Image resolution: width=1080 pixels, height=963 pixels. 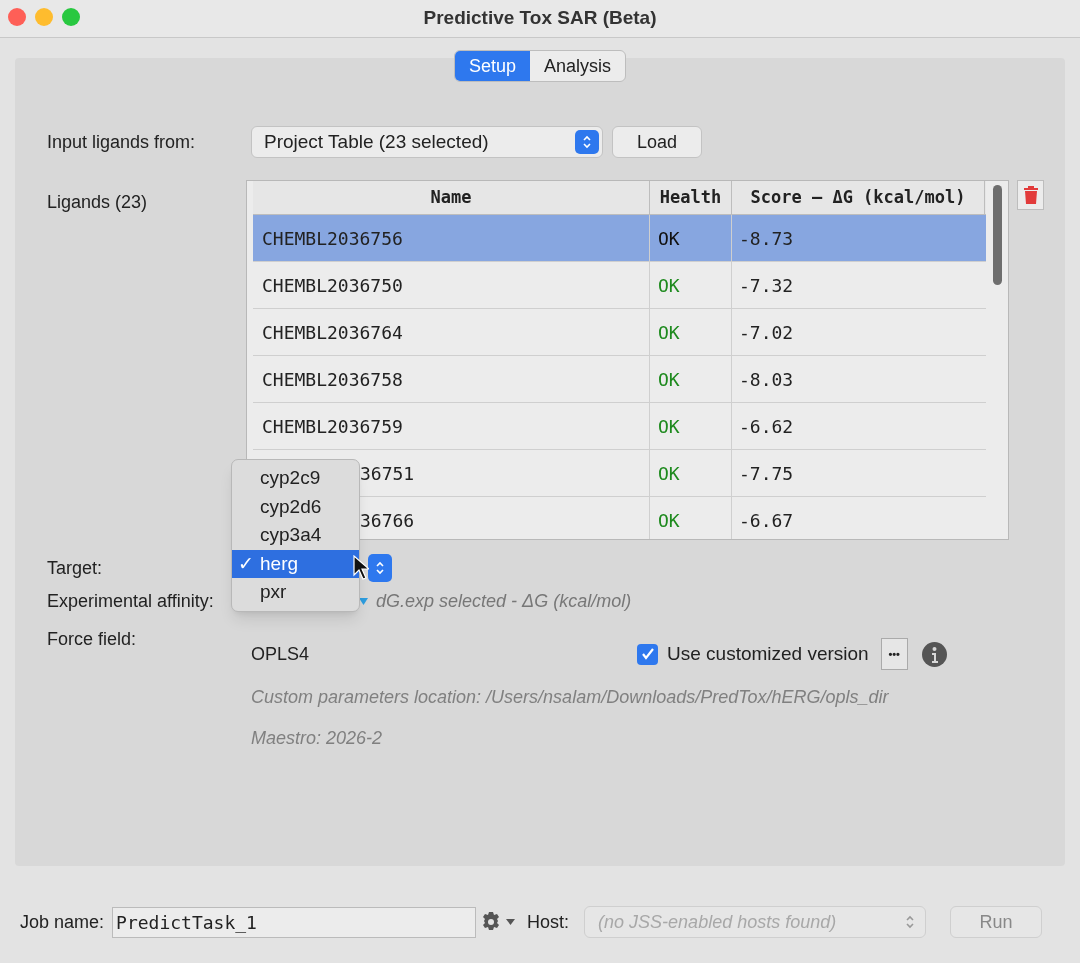 What do you see at coordinates (92, 639) in the screenshot?
I see `field-label: Force field:` at bounding box center [92, 639].